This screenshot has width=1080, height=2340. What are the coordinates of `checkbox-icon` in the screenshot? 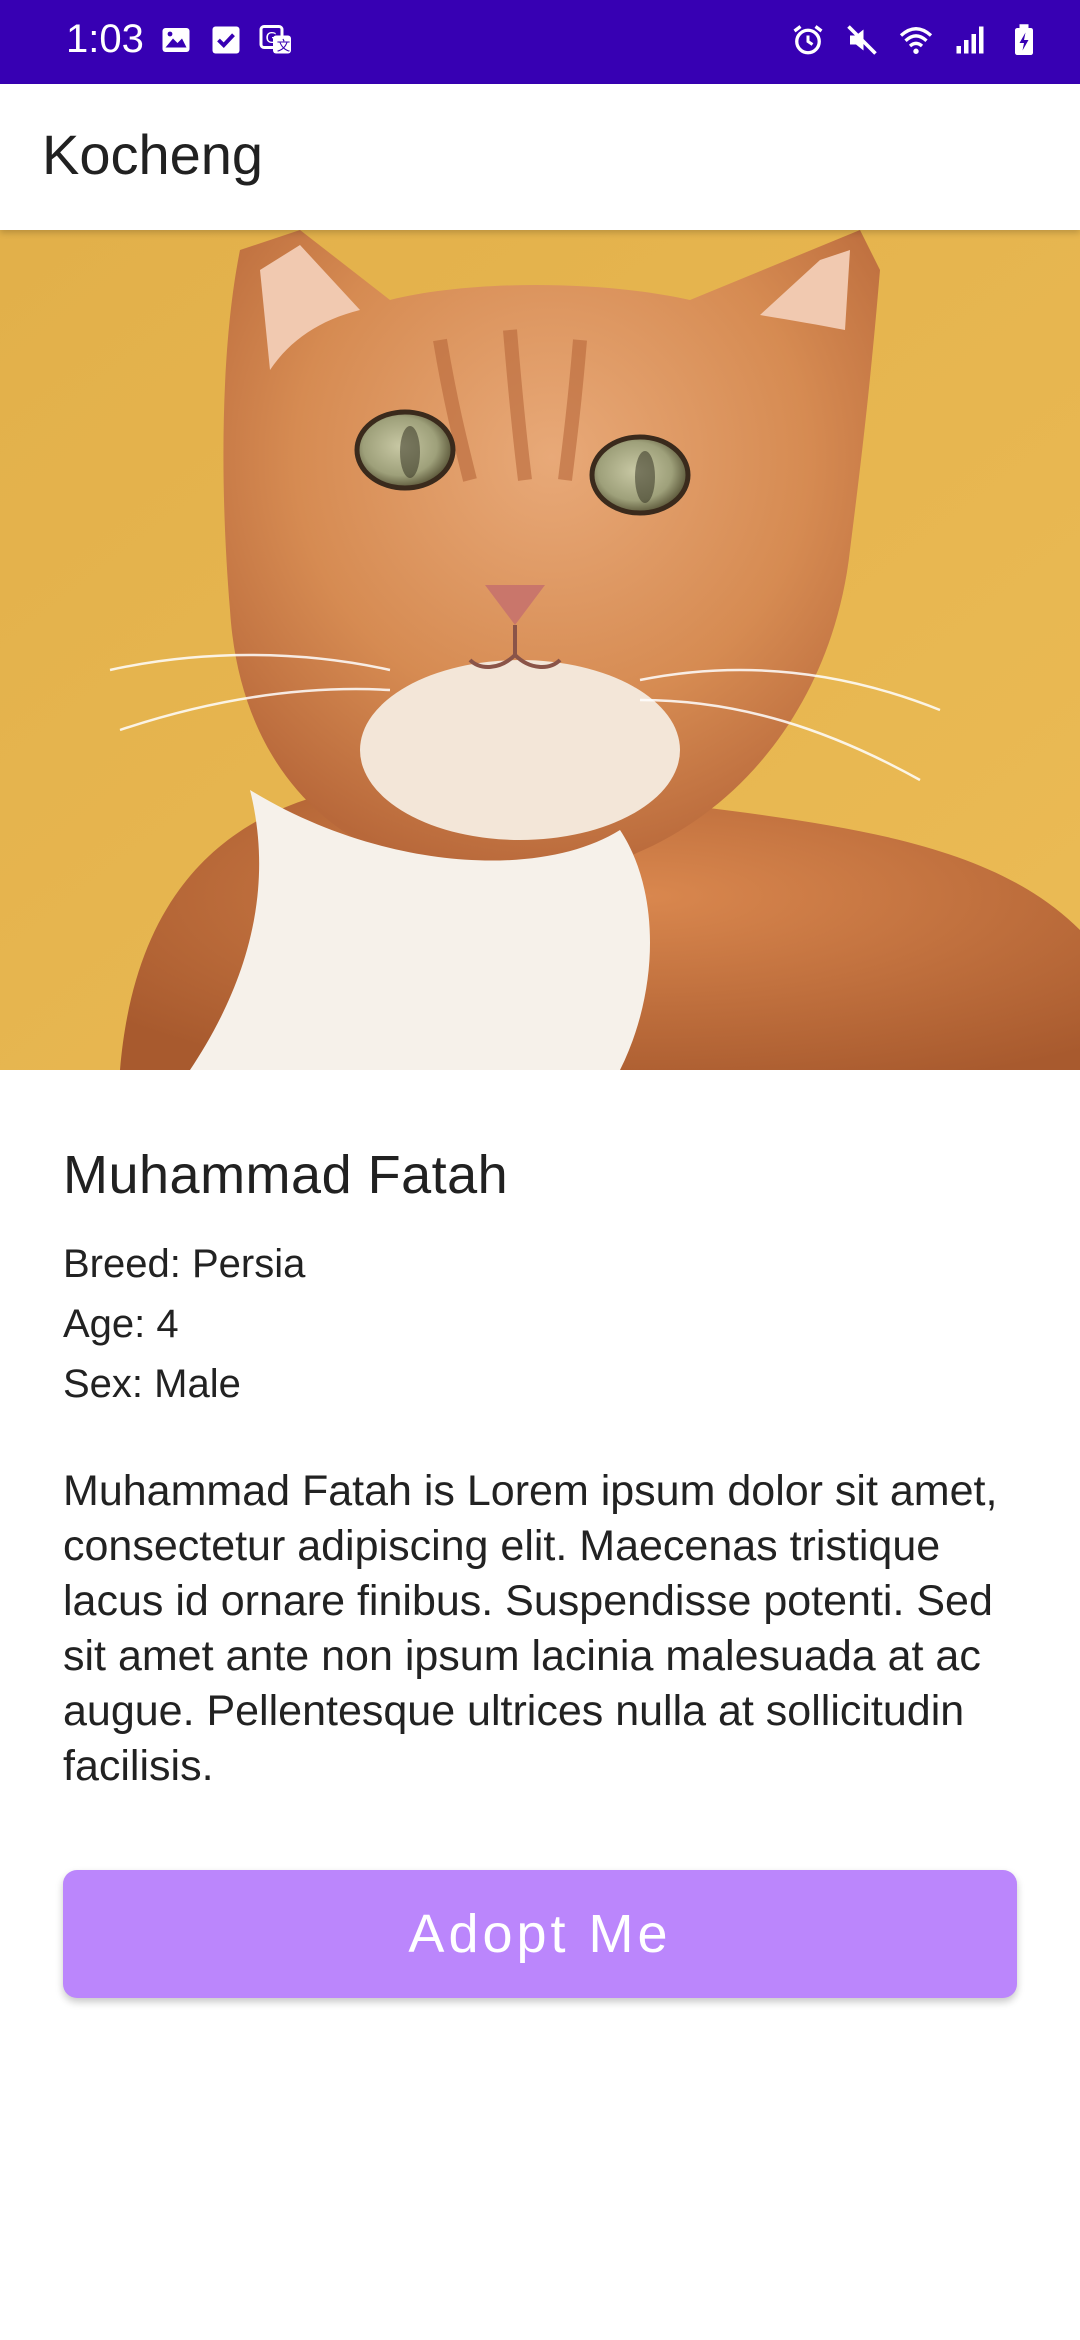 It's located at (226, 40).